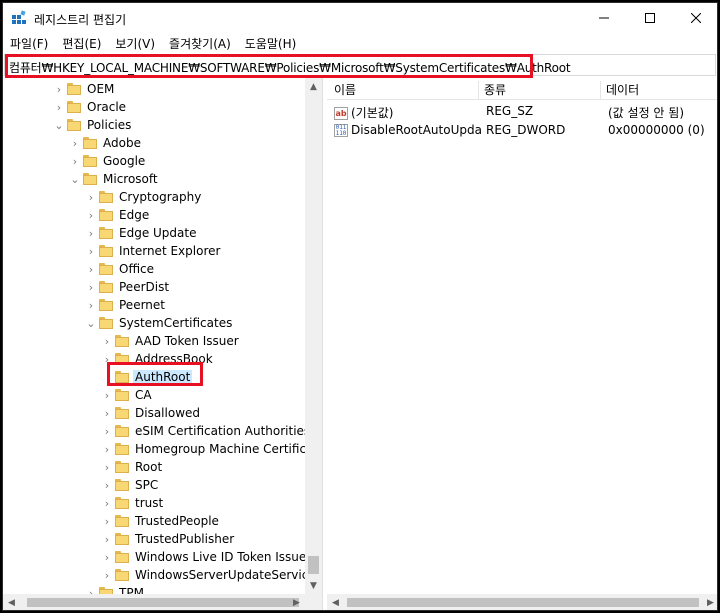 This screenshot has width=720, height=613. Describe the element at coordinates (131, 467) in the screenshot. I see `tree-item: › Root` at that location.